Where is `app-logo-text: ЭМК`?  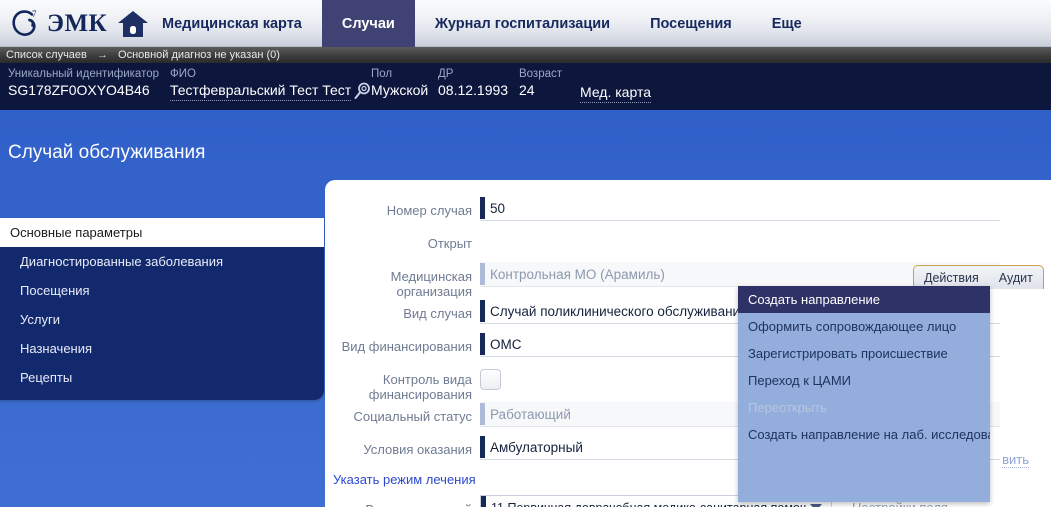
app-logo-text: ЭМК is located at coordinates (77, 23).